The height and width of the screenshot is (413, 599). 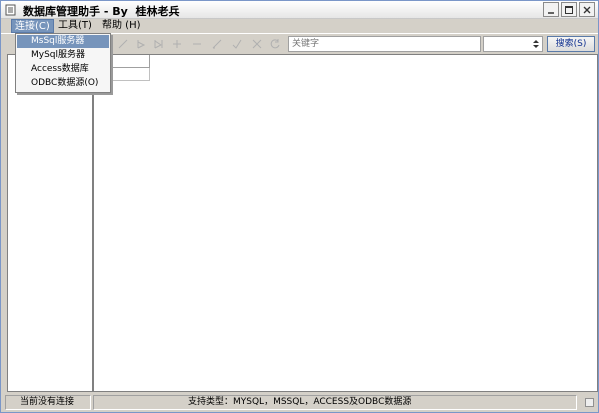 What do you see at coordinates (217, 44) in the screenshot?
I see `edit-icon` at bounding box center [217, 44].